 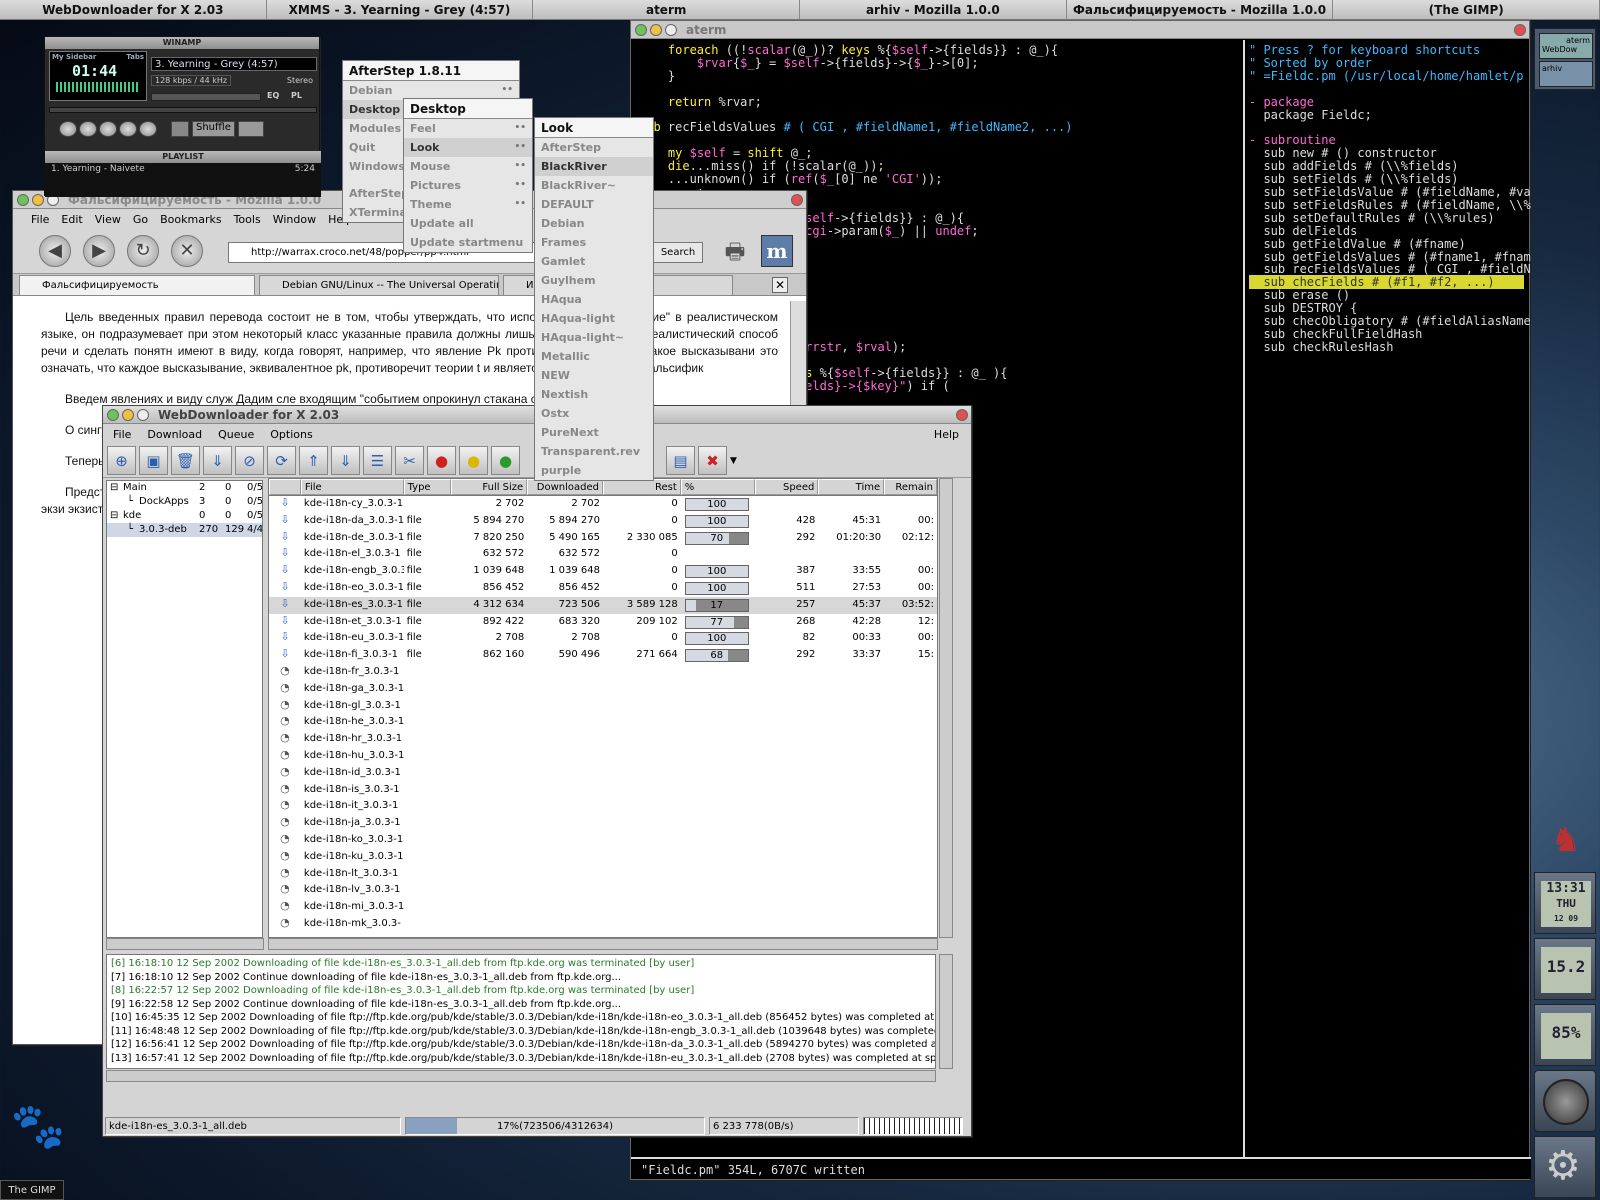 What do you see at coordinates (184, 488) in the screenshot?
I see `tree-node: ⊟ Main 2 0 0/5` at bounding box center [184, 488].